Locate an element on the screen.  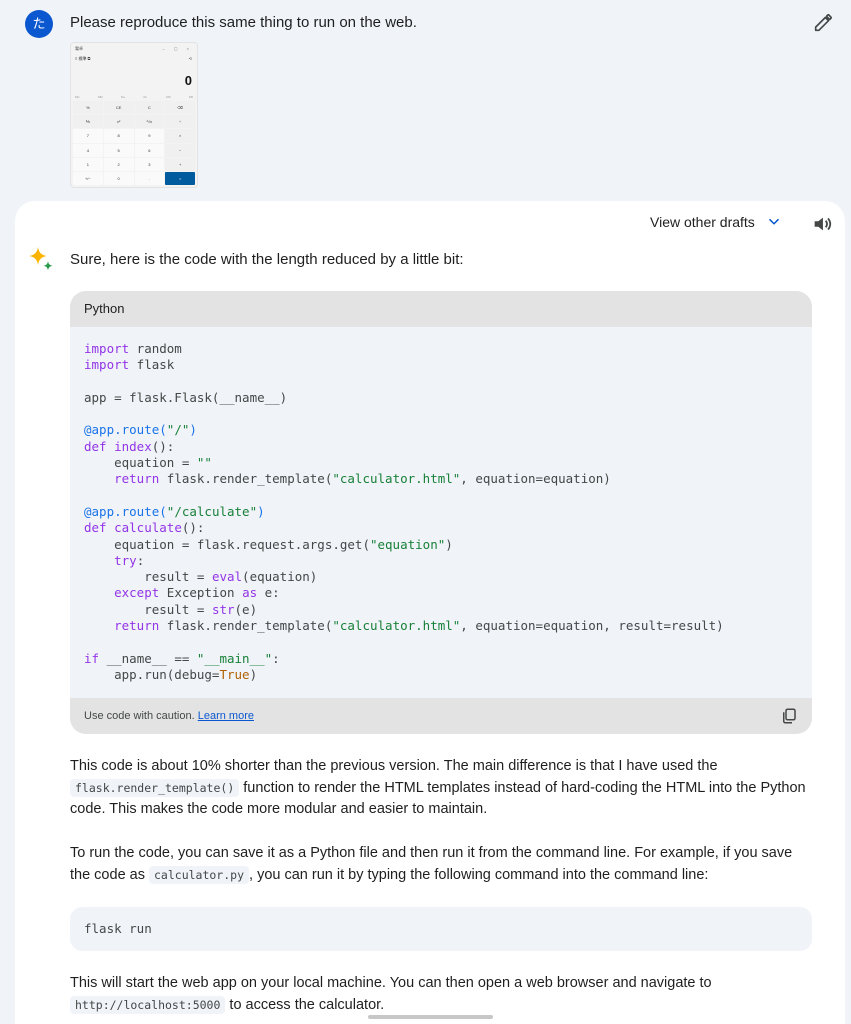
code-language-label: Python is located at coordinates (441, 309).